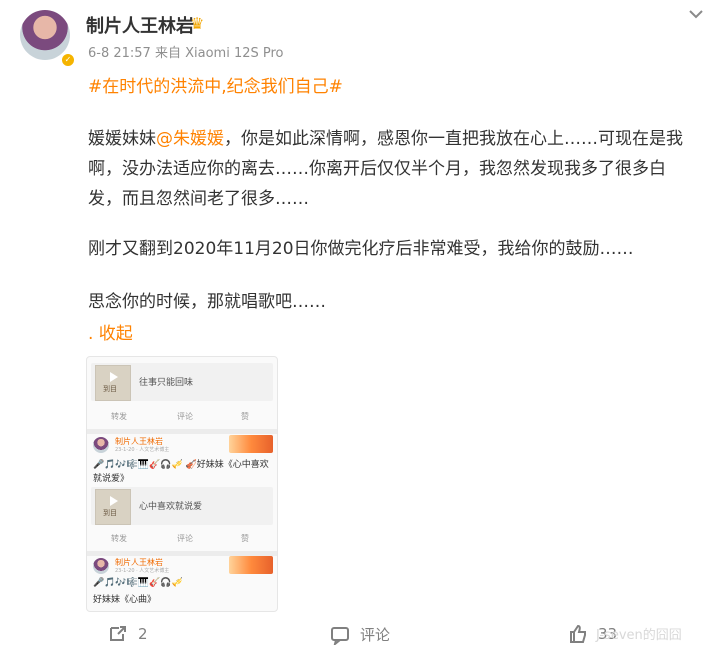 The image size is (720, 655). I want to click on small-actions-2: 转发 评论 赞, so click(182, 539).